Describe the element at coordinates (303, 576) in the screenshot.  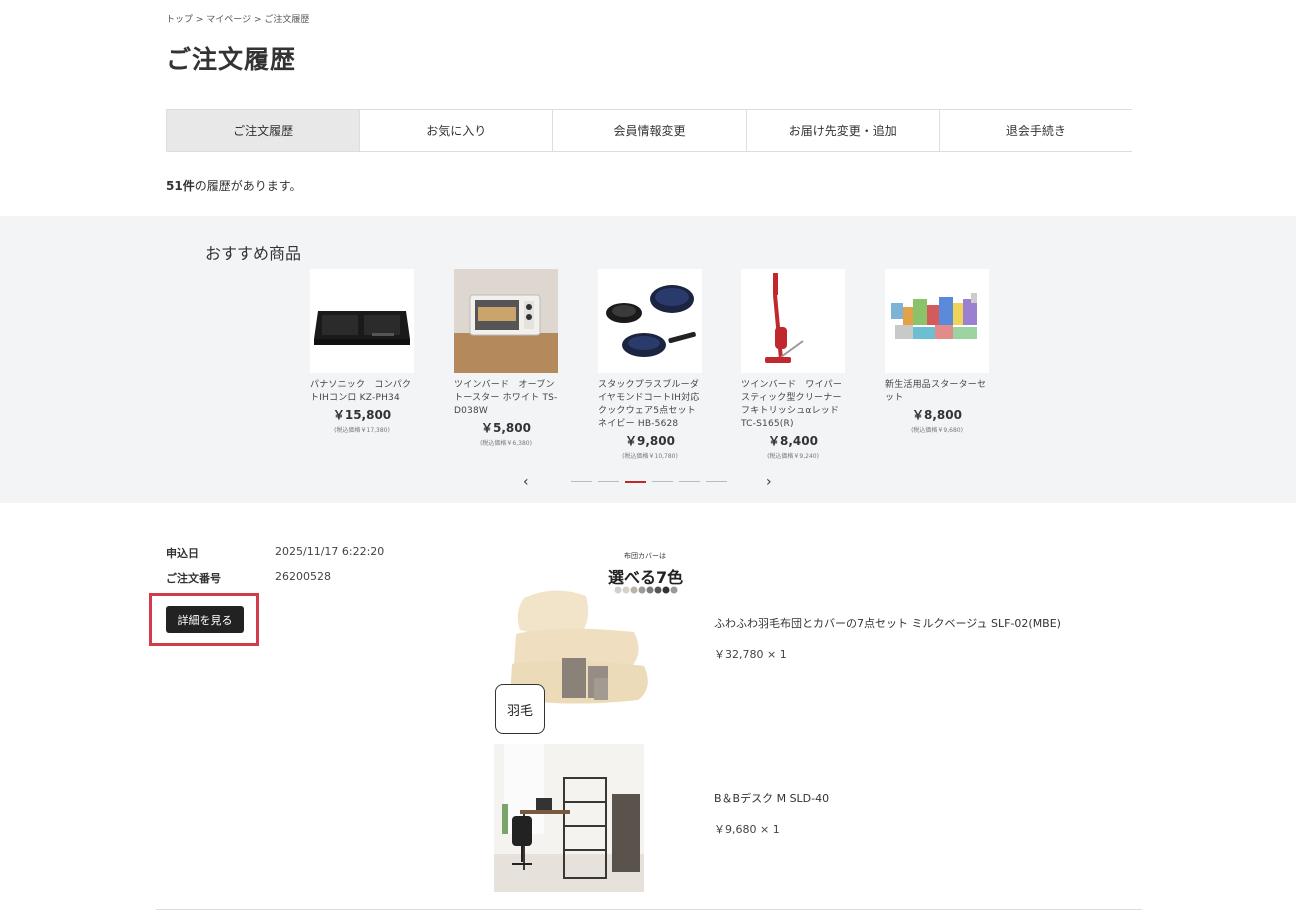
I see `order-number-value: 26200528` at that location.